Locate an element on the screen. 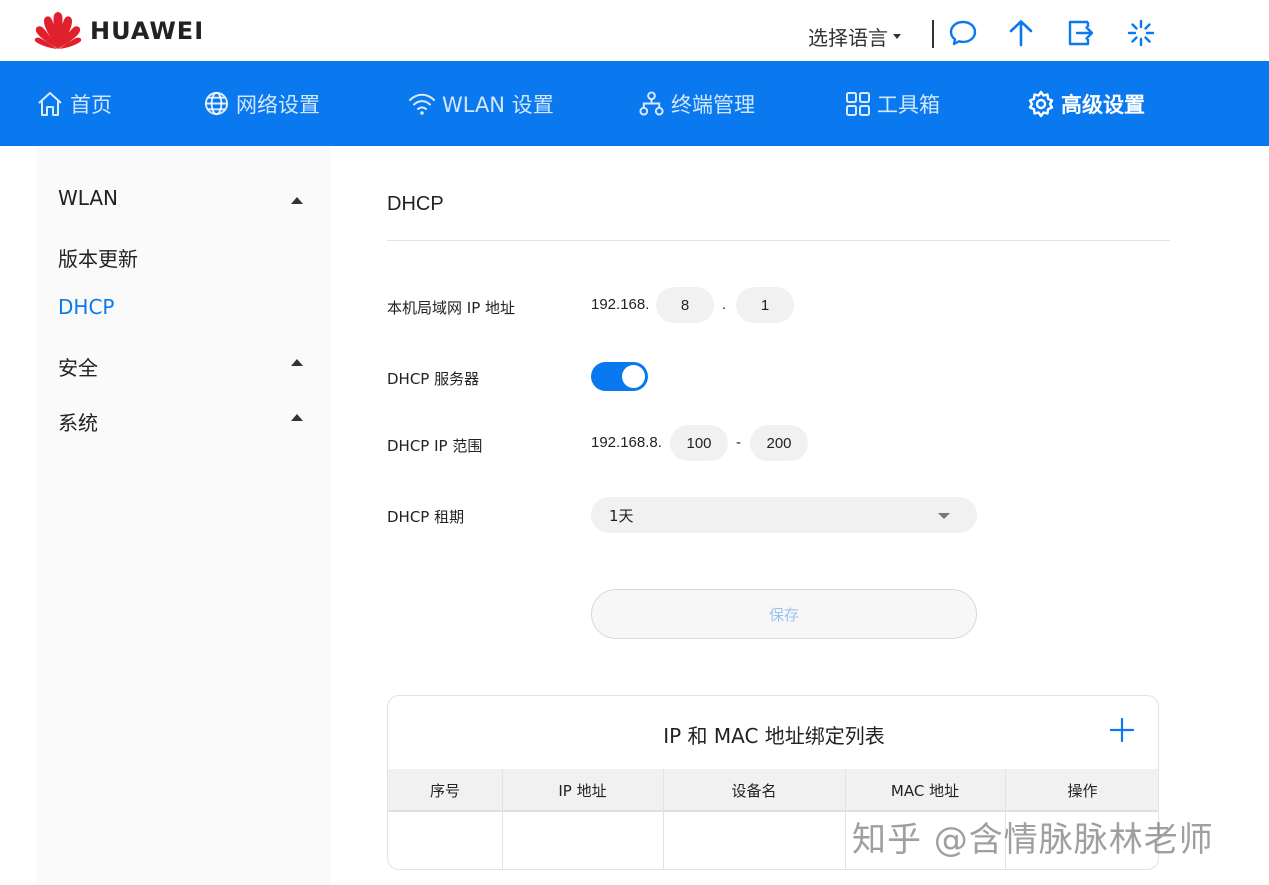  lan-ip-prefix: 192.168. is located at coordinates (620, 304).